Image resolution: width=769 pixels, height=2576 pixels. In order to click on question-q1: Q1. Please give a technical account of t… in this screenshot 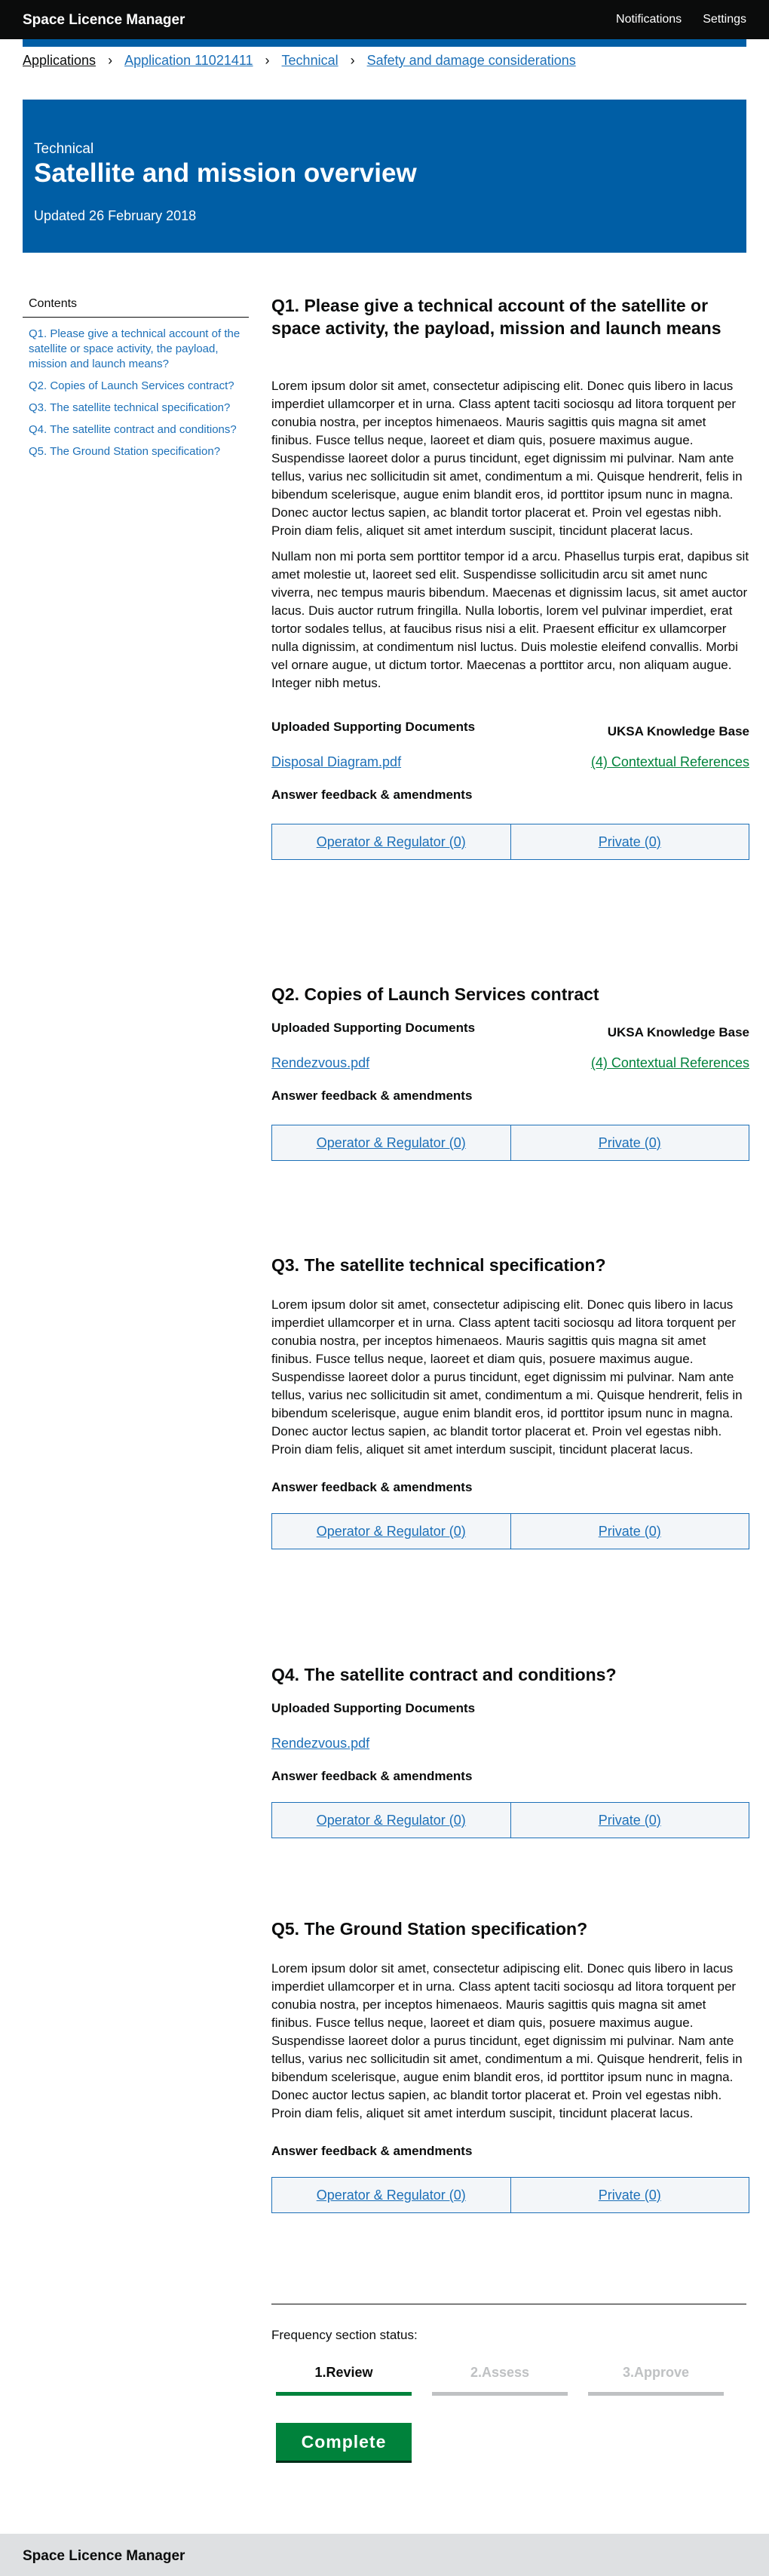, I will do `click(510, 577)`.